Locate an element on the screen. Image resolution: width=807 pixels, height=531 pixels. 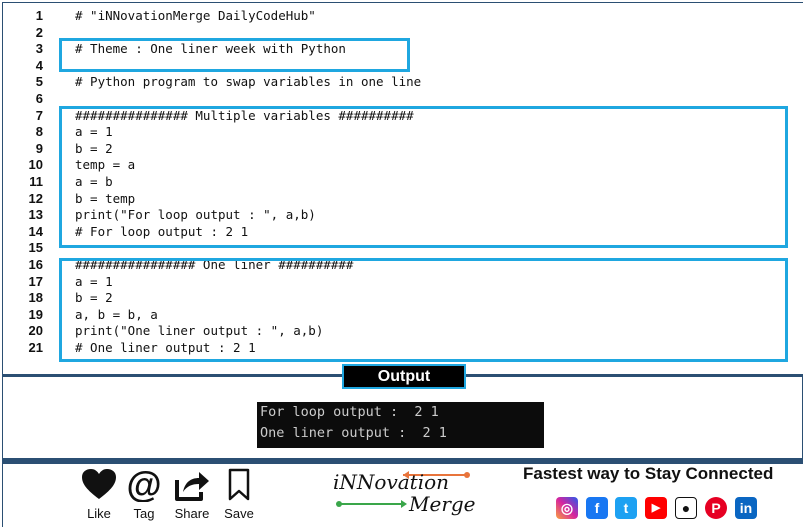
linkedin-icon: in is located at coordinates (746, 508).